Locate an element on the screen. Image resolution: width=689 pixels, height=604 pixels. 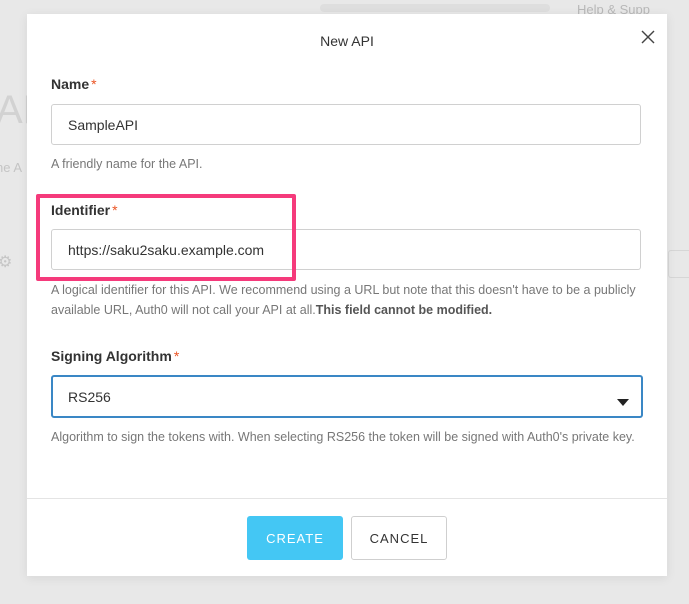
name-input is located at coordinates (346, 124).